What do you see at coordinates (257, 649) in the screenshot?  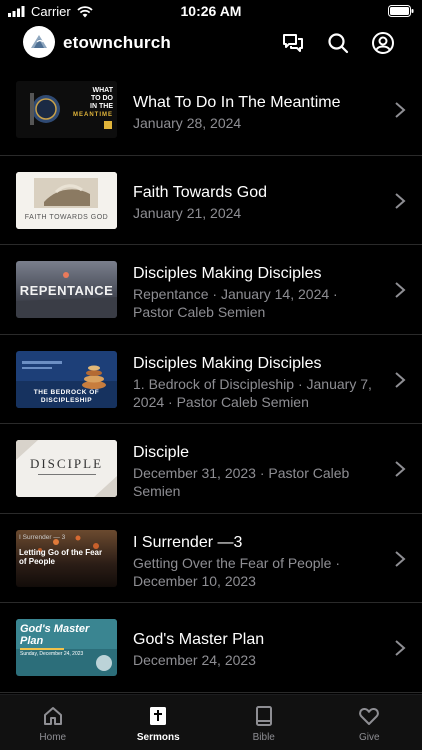 I see `sermon-text: God's Master Plan December 24, 2023` at bounding box center [257, 649].